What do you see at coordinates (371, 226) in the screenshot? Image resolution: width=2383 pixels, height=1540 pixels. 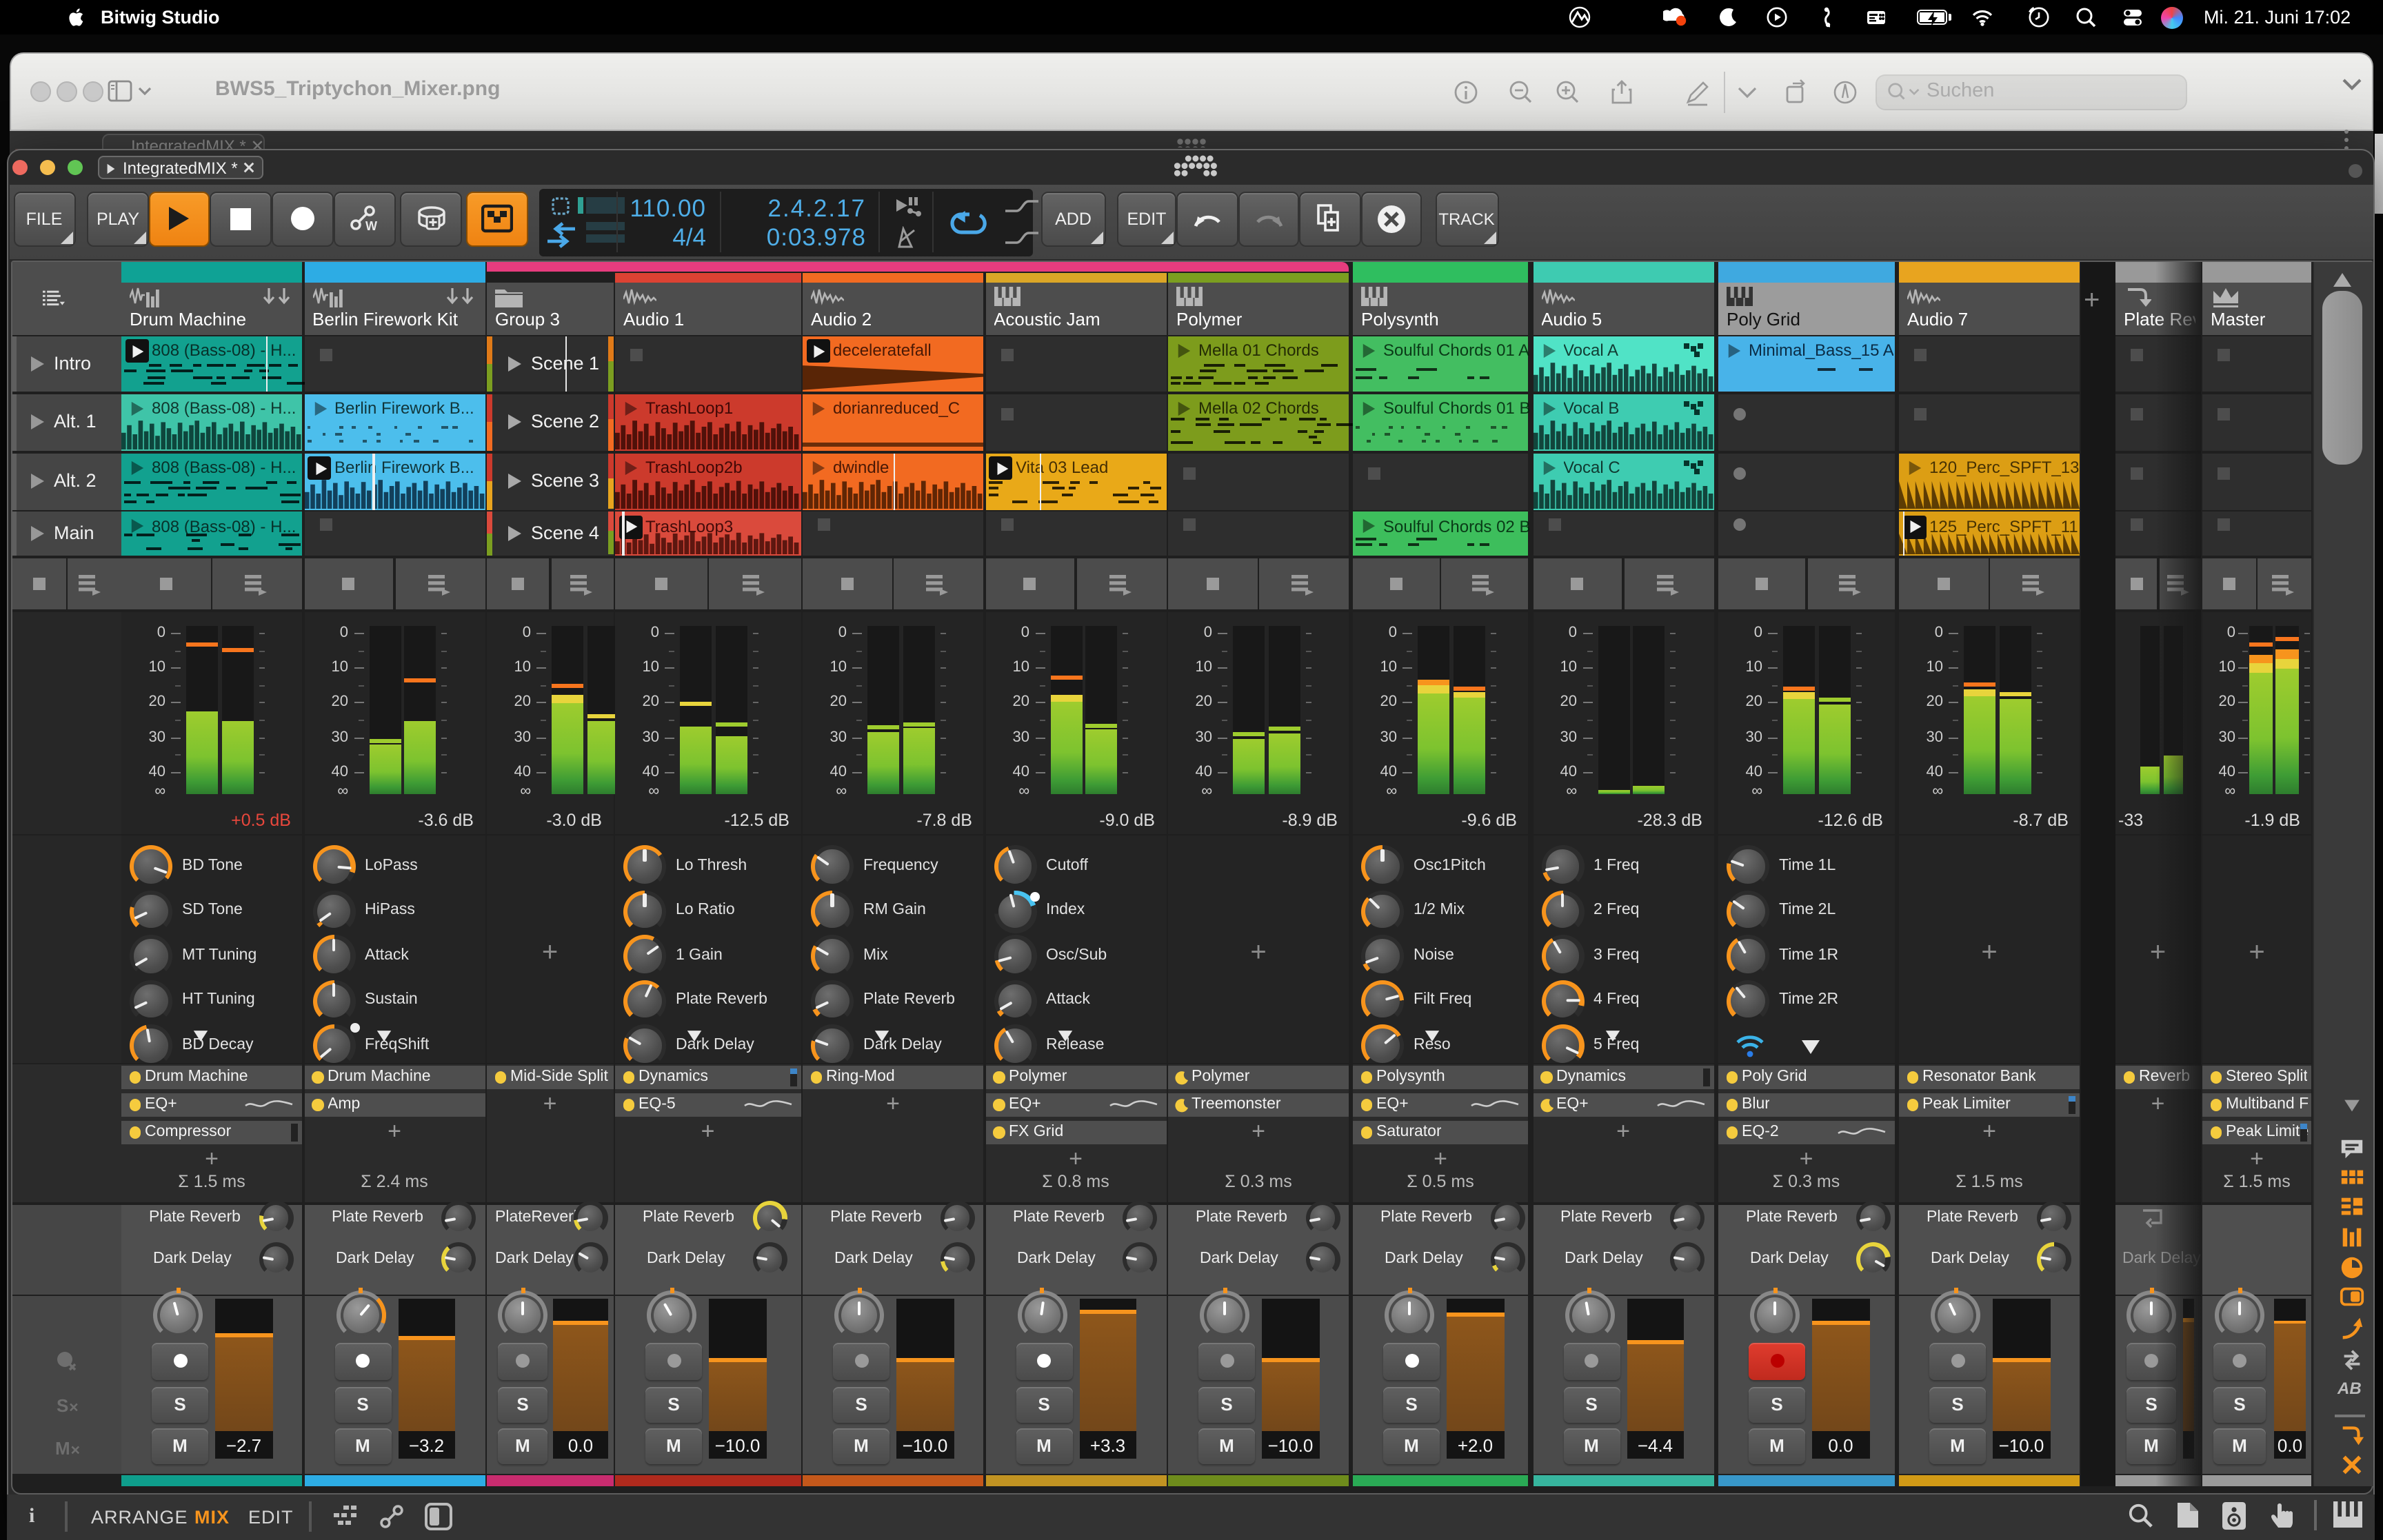 I see `svg-text: W` at bounding box center [371, 226].